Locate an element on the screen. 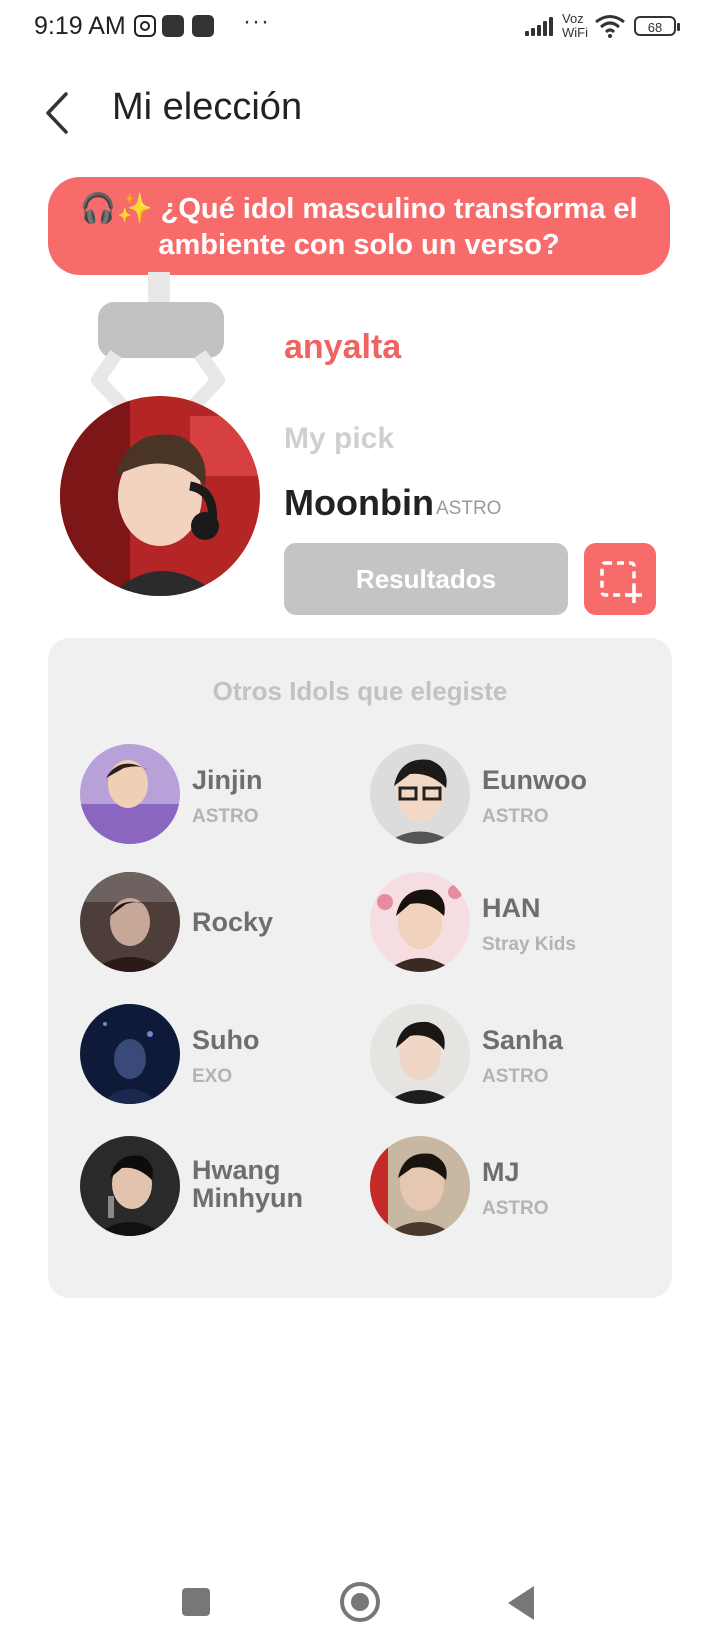 This screenshot has height=1650, width=720. idol-name: Rocky is located at coordinates (233, 922).